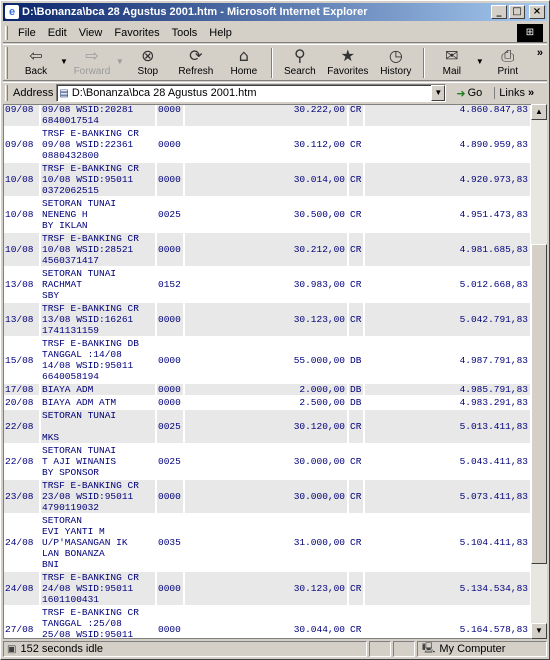  I want to click on menu-help: Help, so click(220, 33).